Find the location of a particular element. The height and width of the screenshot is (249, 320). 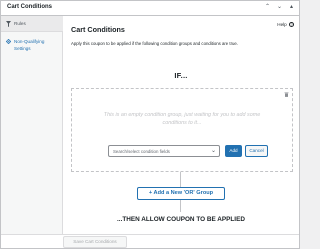

gear-icon is located at coordinates (8, 41).